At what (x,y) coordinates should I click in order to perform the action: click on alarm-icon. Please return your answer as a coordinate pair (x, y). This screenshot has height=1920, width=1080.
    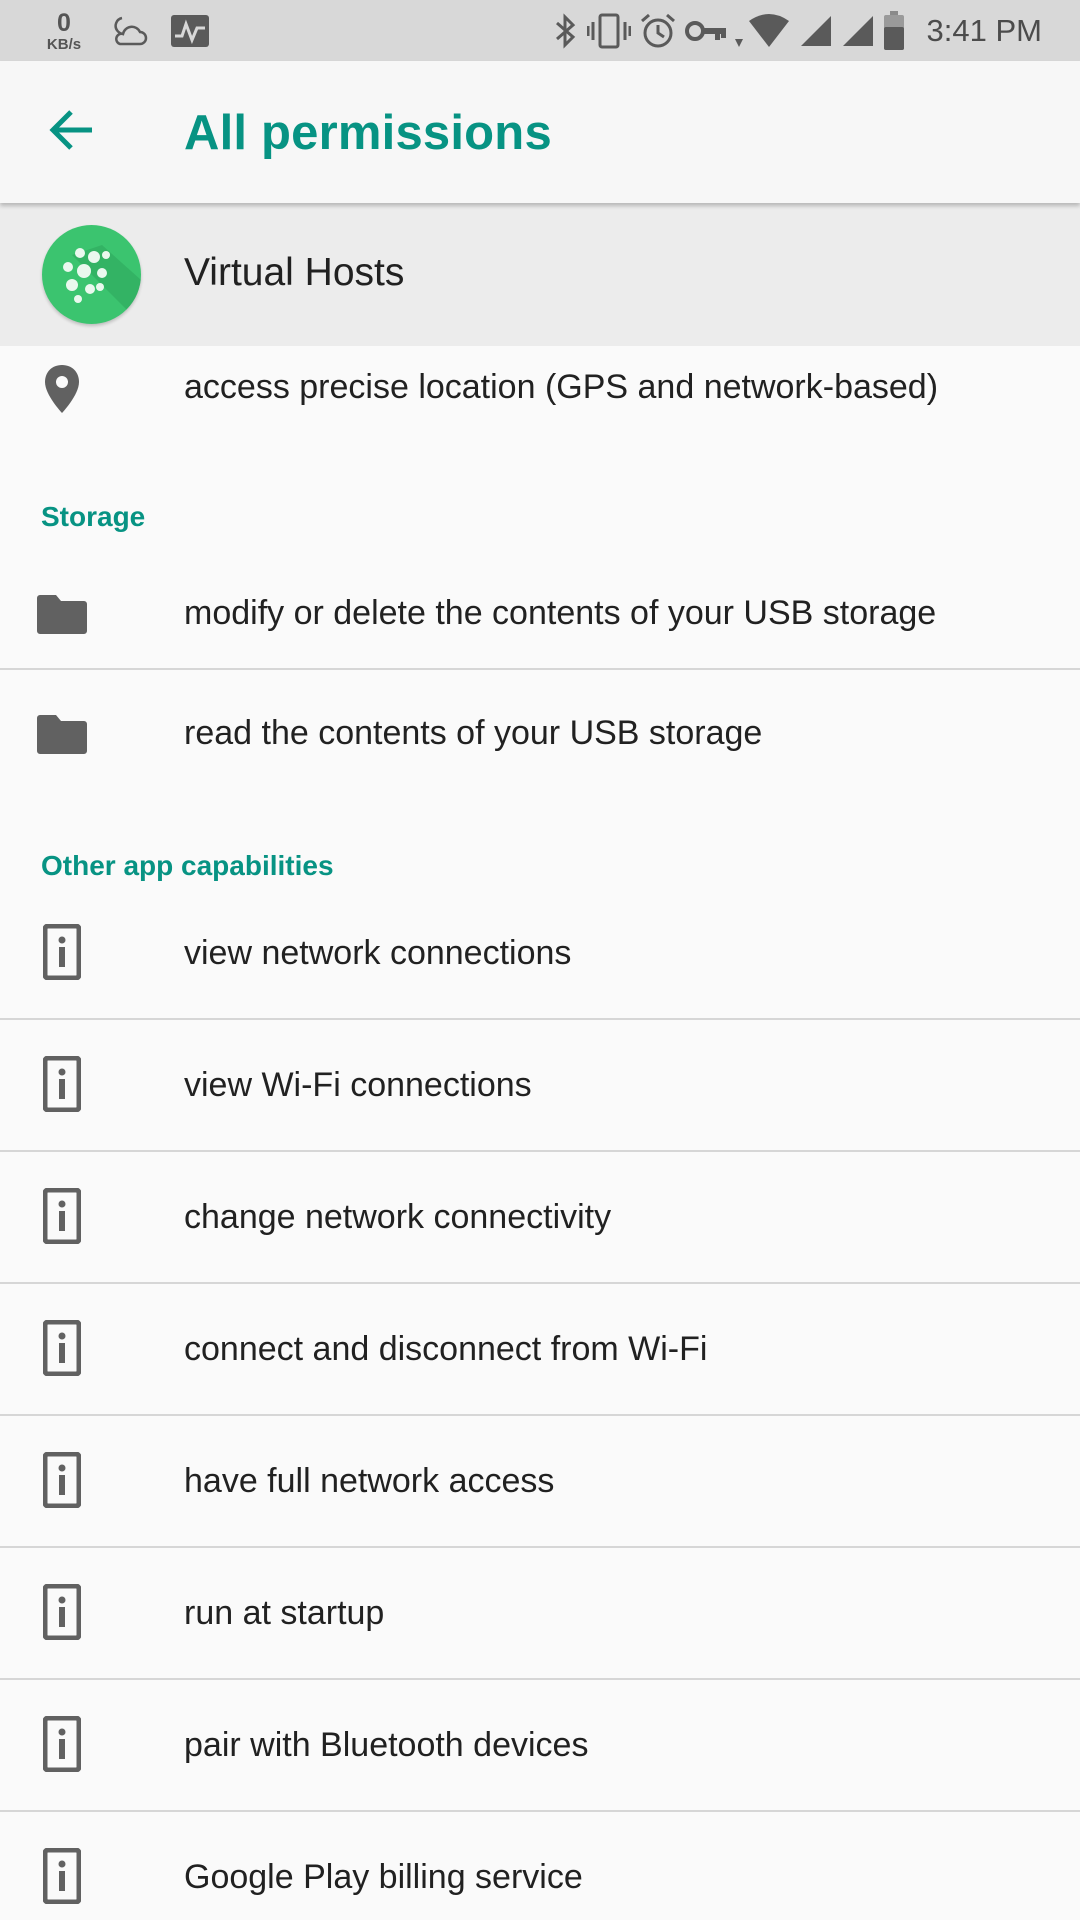
    Looking at the image, I should click on (658, 31).